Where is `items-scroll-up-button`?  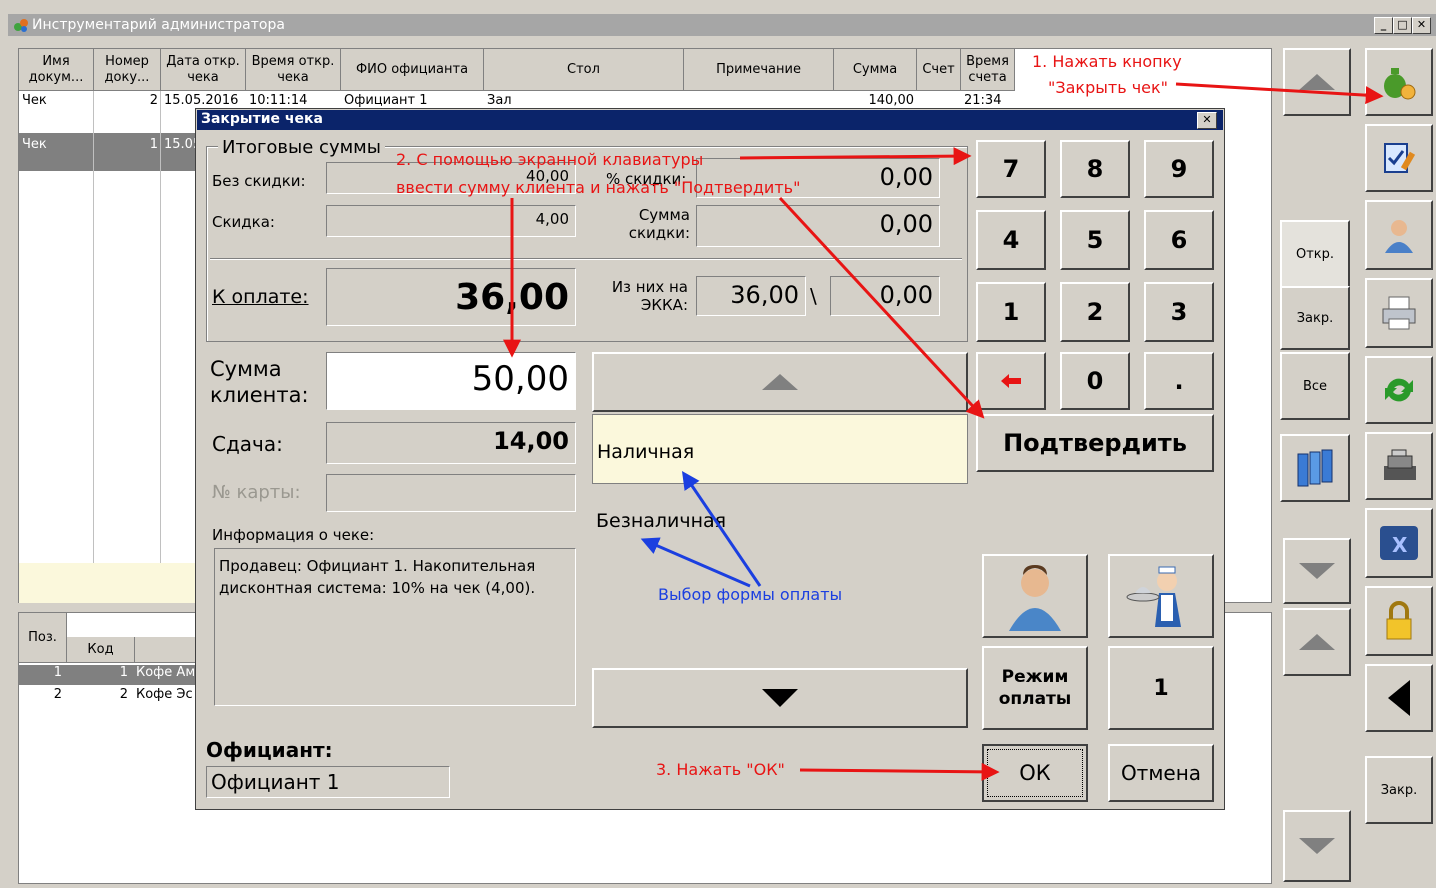
items-scroll-up-button is located at coordinates (1317, 642).